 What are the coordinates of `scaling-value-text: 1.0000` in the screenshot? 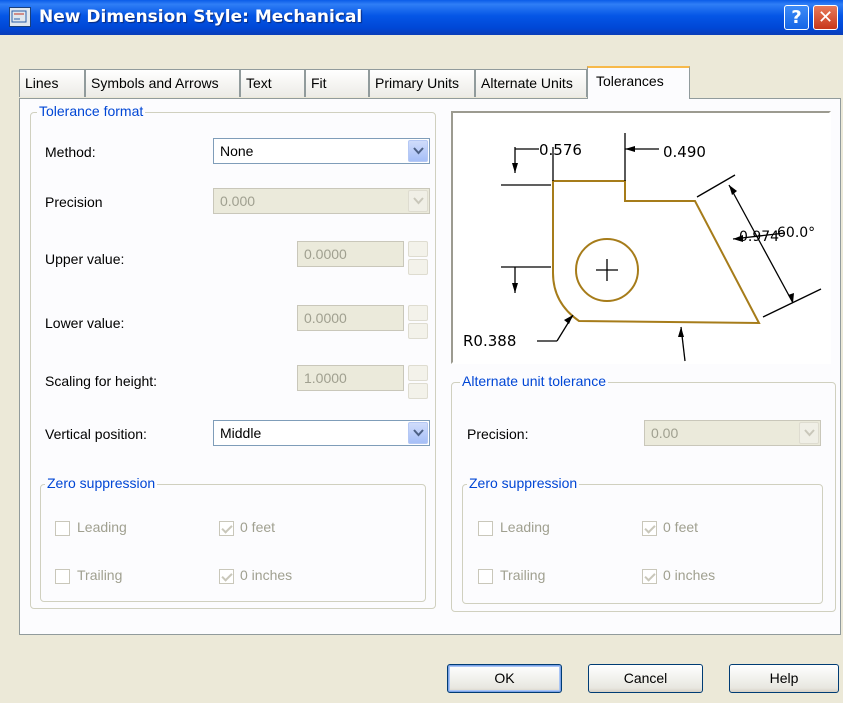 It's located at (325, 378).